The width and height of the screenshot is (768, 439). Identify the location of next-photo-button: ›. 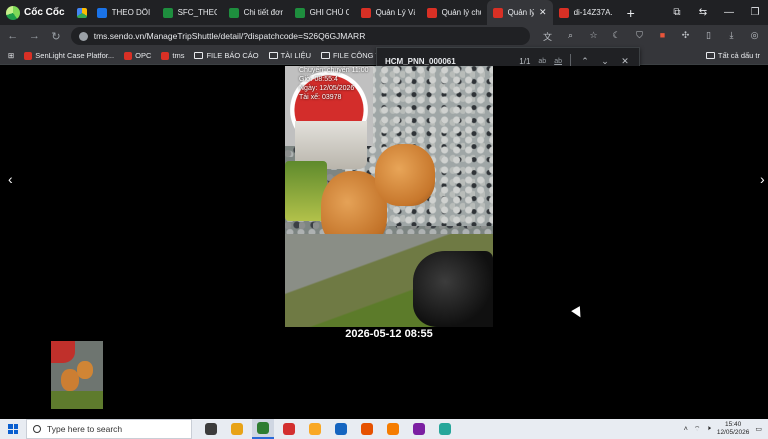
(762, 179).